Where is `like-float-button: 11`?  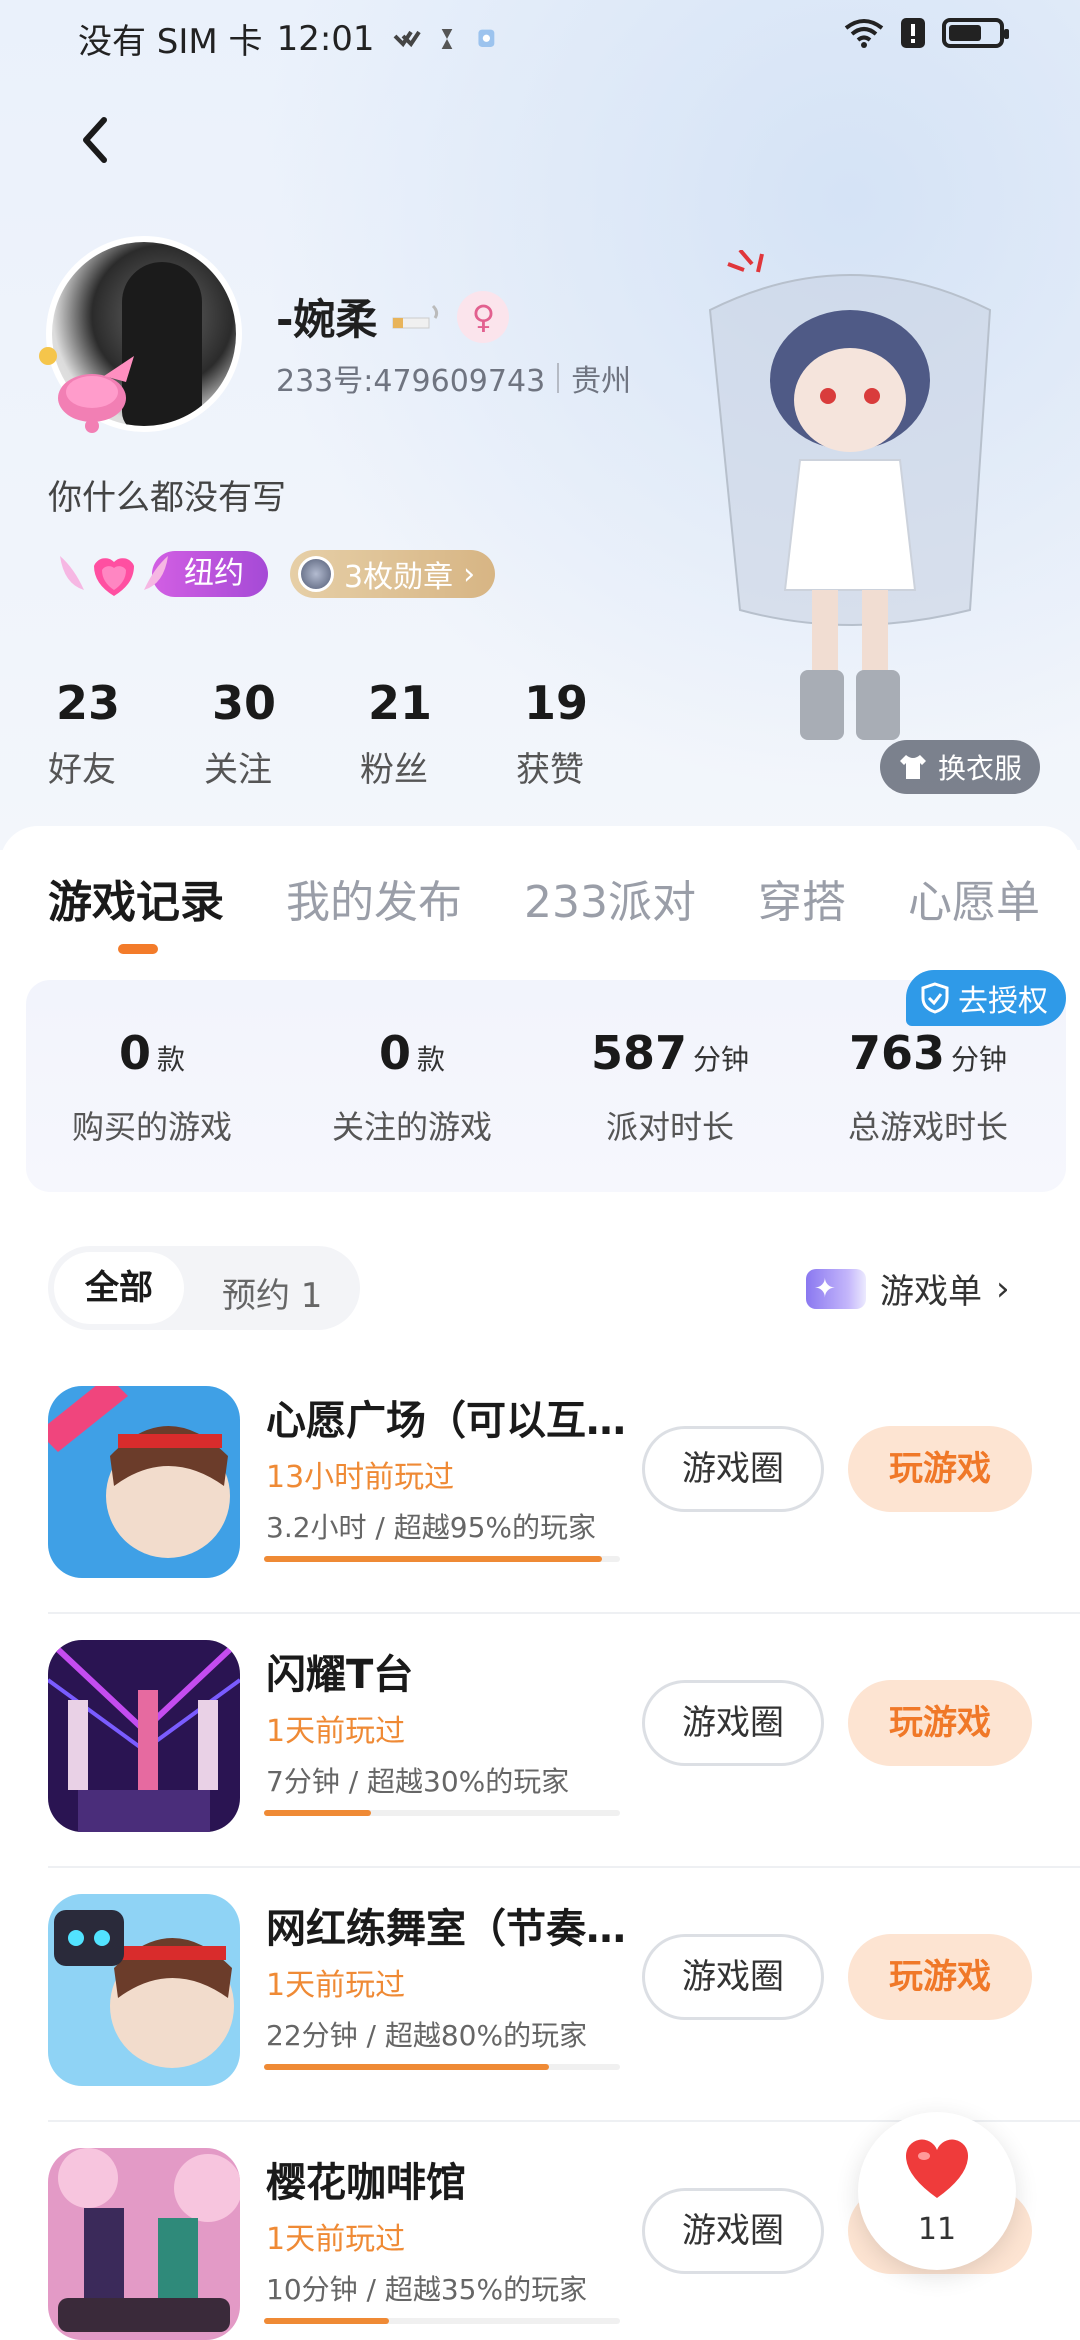
like-float-button: 11 is located at coordinates (937, 2191).